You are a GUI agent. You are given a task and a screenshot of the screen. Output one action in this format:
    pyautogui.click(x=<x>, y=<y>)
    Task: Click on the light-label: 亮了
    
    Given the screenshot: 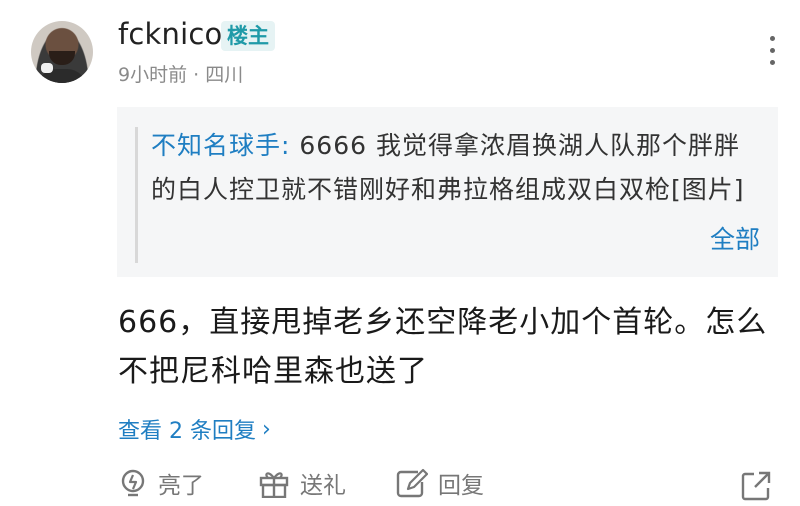 What is the action you would take?
    pyautogui.click(x=181, y=486)
    